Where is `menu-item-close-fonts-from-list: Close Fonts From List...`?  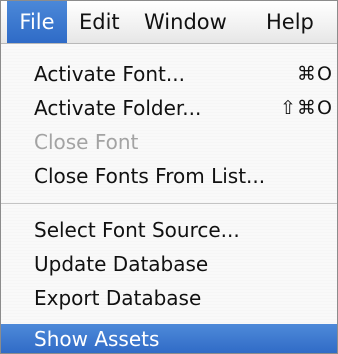
menu-item-close-fonts-from-list: Close Fonts From List... is located at coordinates (169, 176).